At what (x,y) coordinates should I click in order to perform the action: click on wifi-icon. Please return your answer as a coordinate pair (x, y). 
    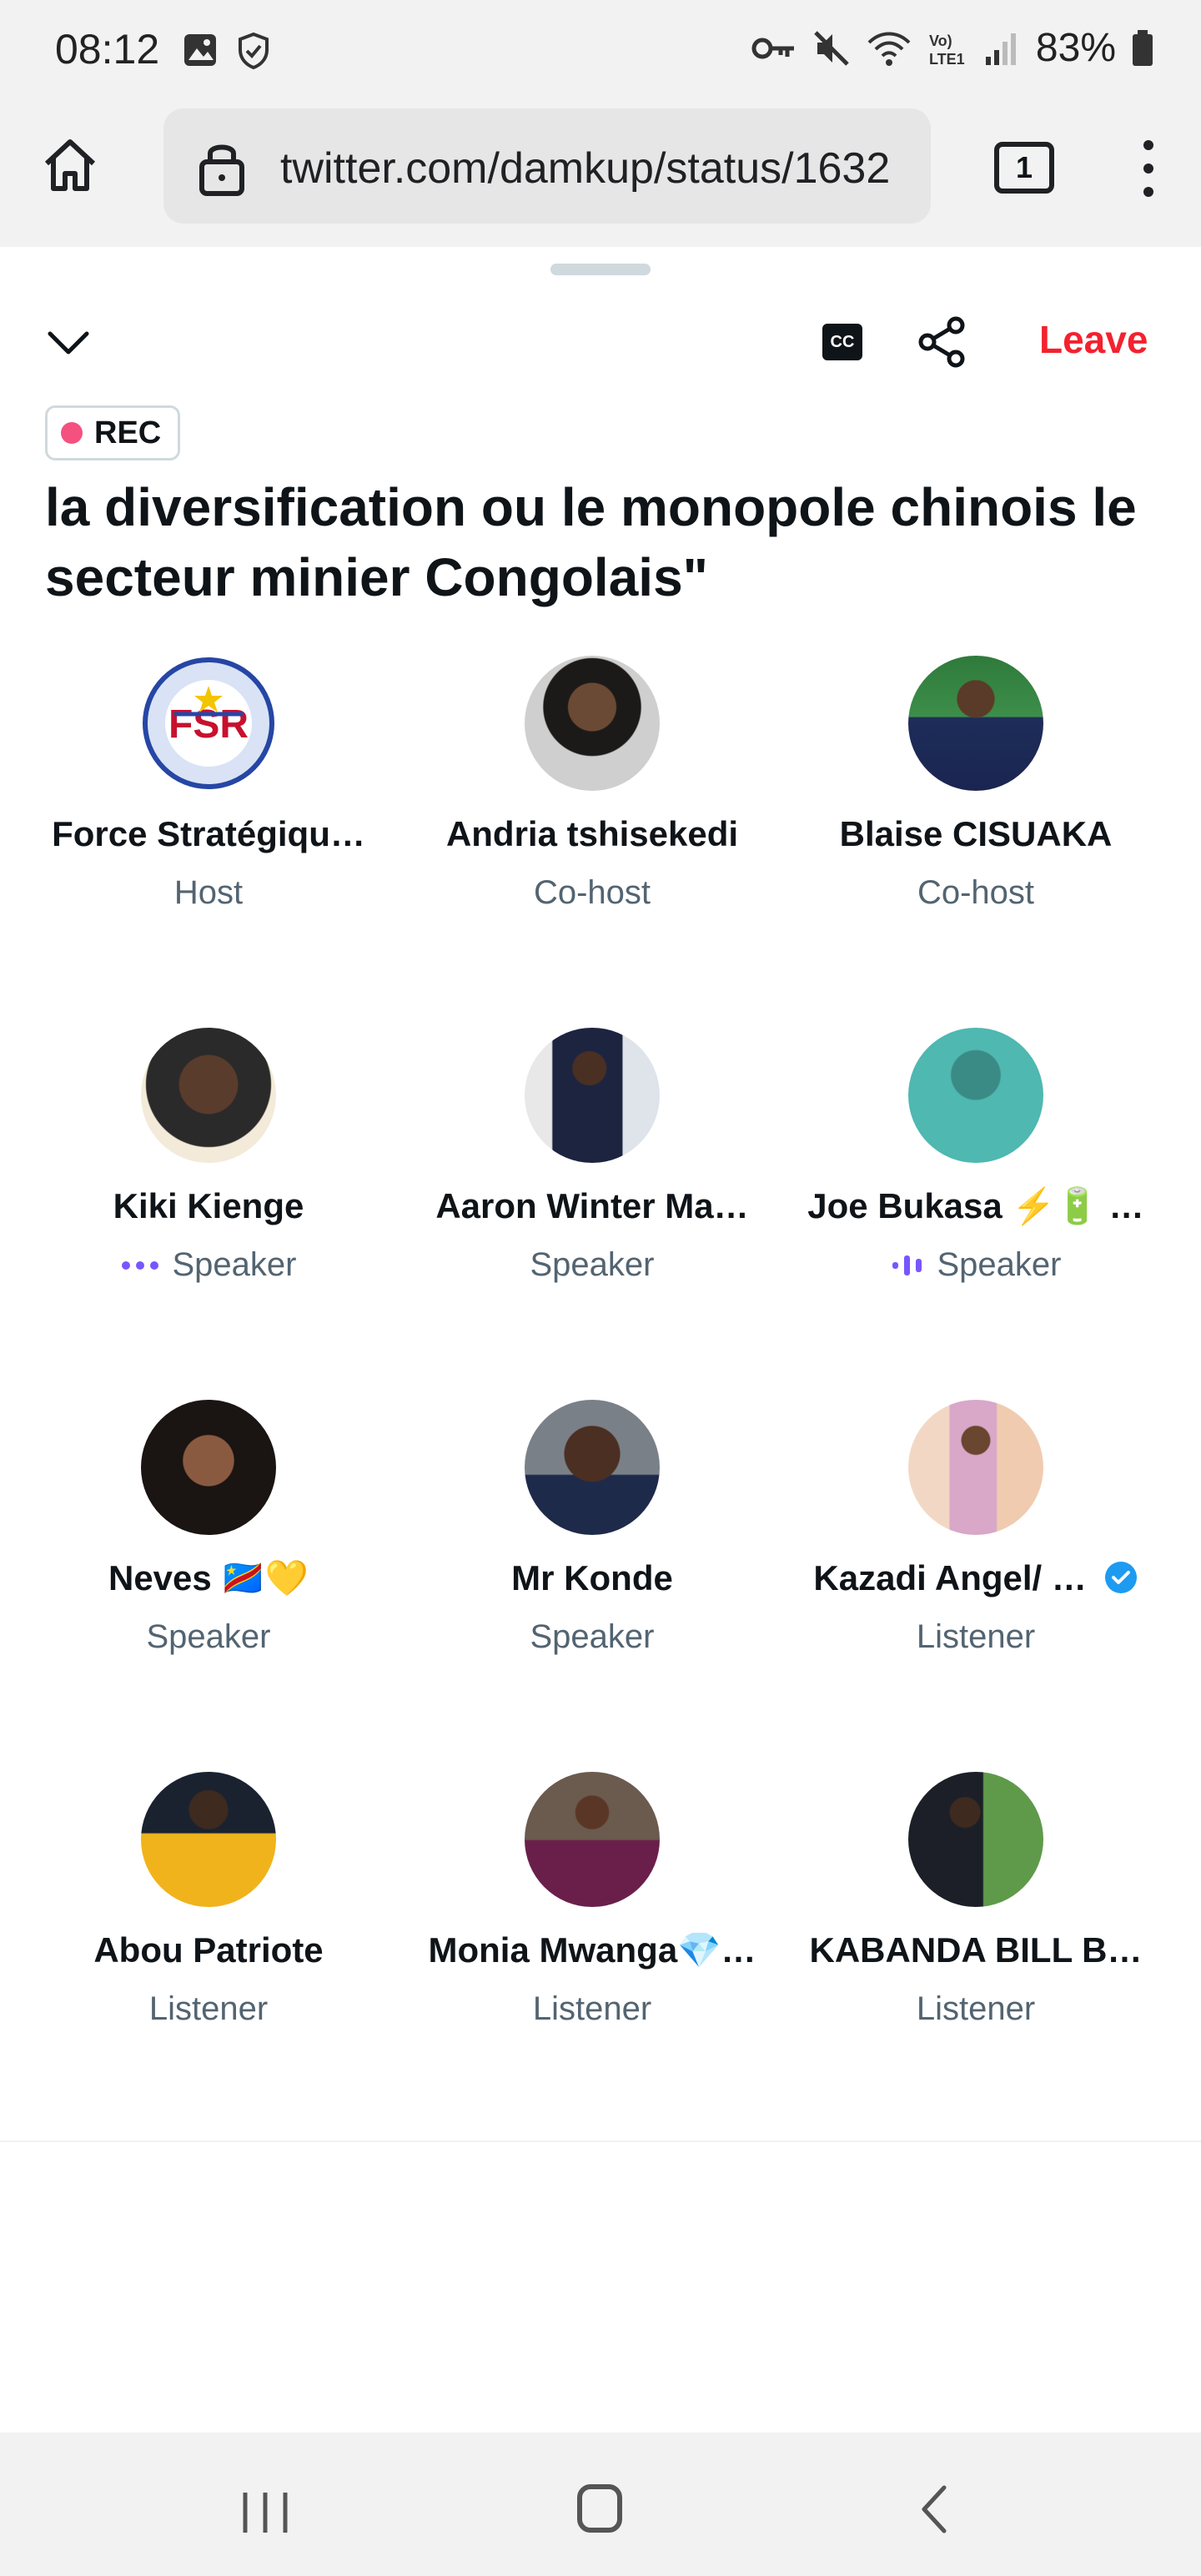
    Looking at the image, I should click on (889, 49).